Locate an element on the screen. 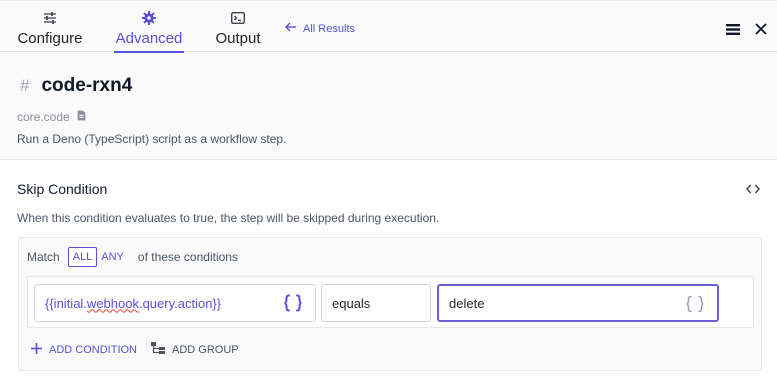 This screenshot has width=777, height=378. node-type-row: core.code is located at coordinates (51, 117).